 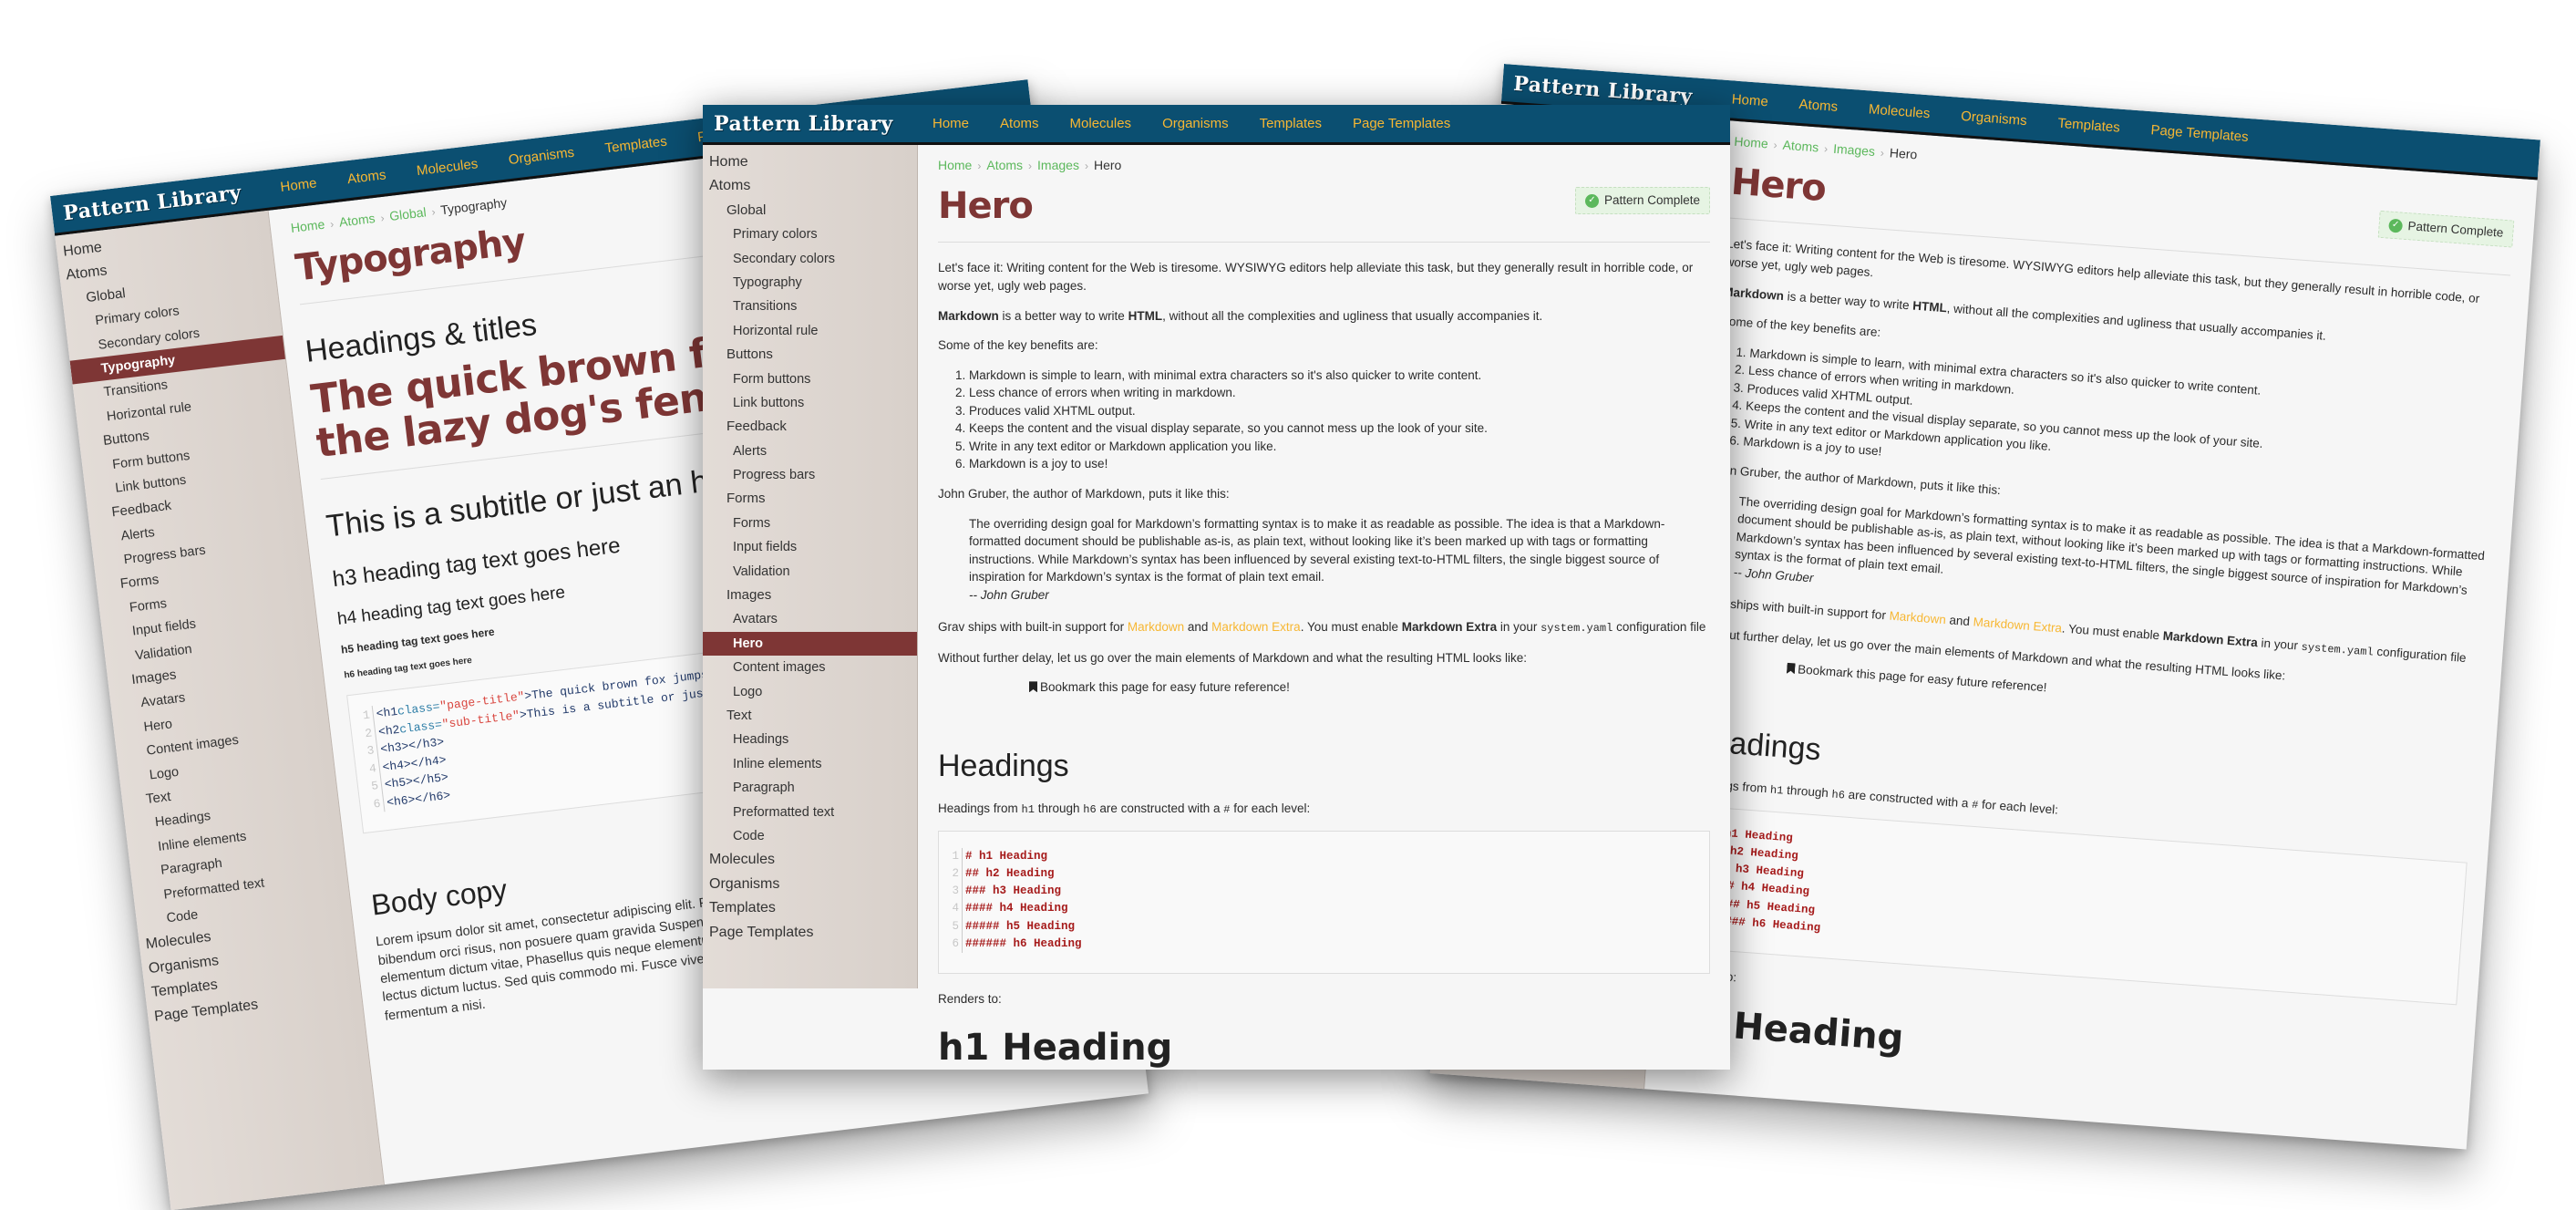 I want to click on line-number: 2, so click(x=957, y=874).